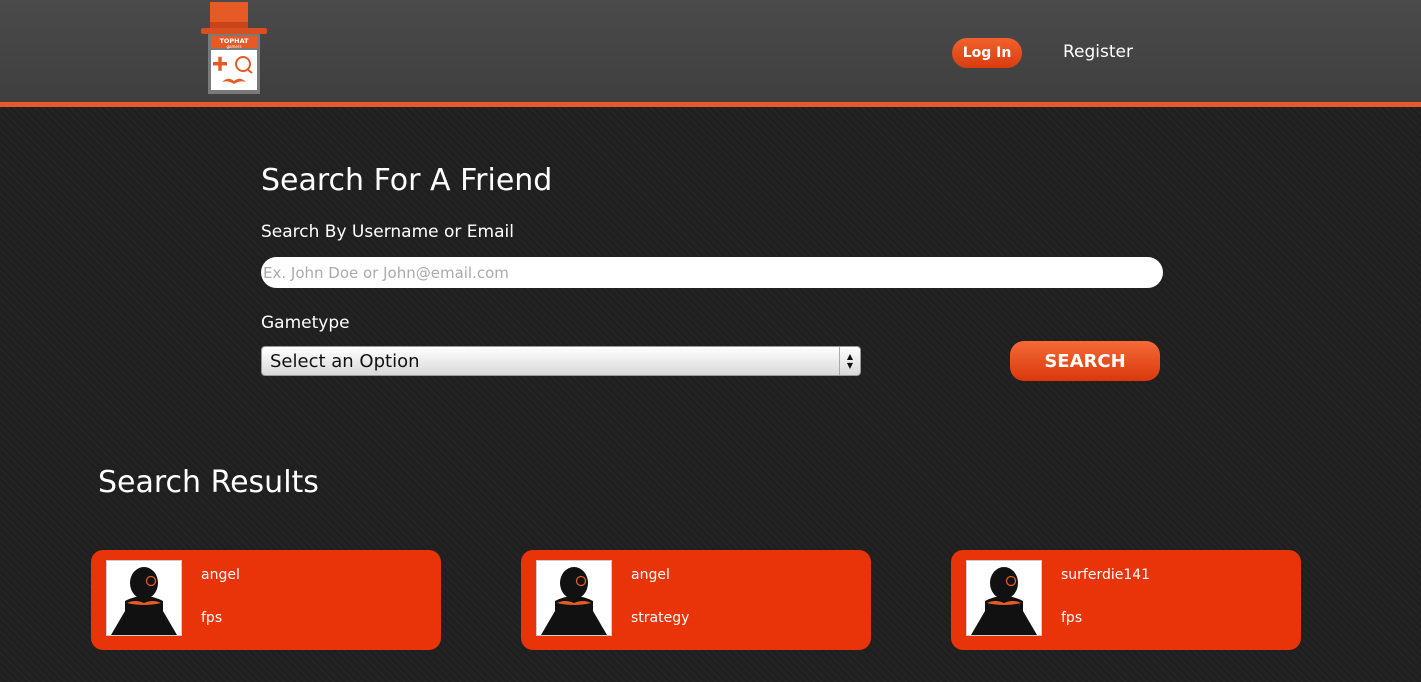  I want to click on username-email-input, so click(712, 272).